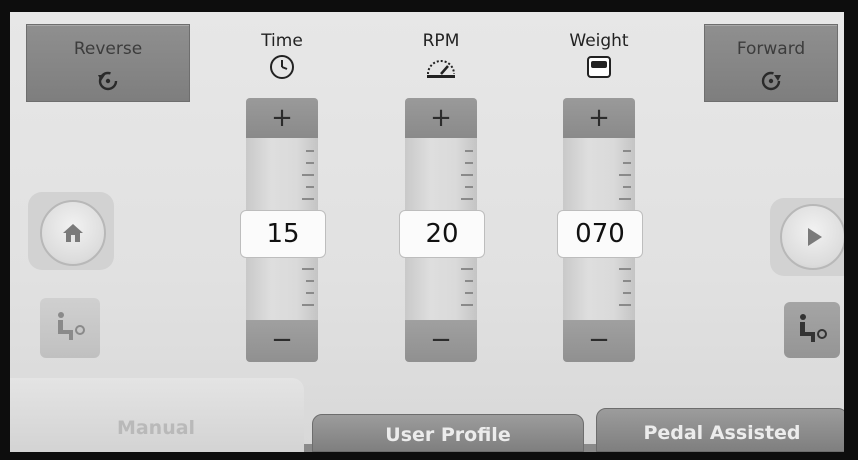  Describe the element at coordinates (282, 67) in the screenshot. I see `clock-icon` at that location.